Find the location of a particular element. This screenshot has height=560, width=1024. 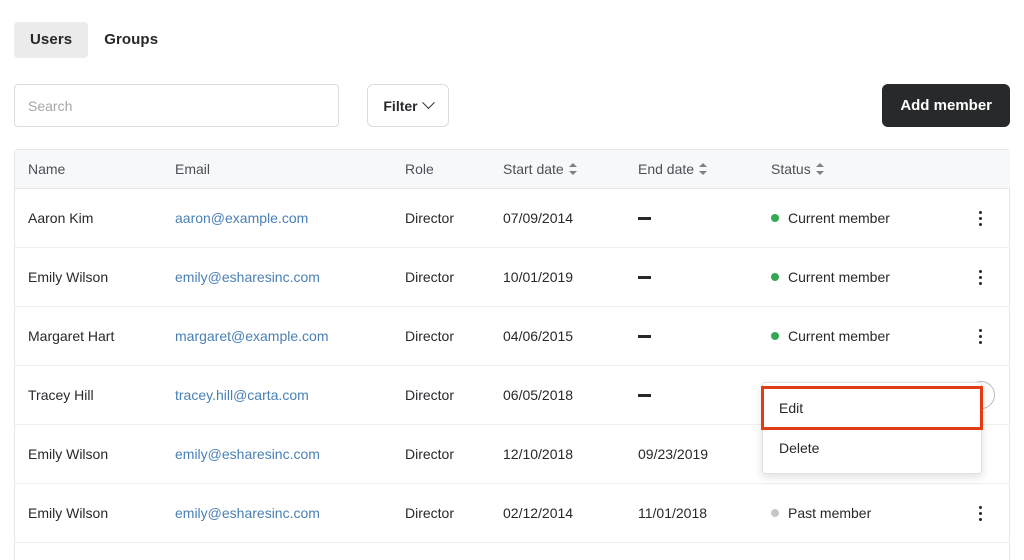

chevron-down-icon is located at coordinates (428, 103).